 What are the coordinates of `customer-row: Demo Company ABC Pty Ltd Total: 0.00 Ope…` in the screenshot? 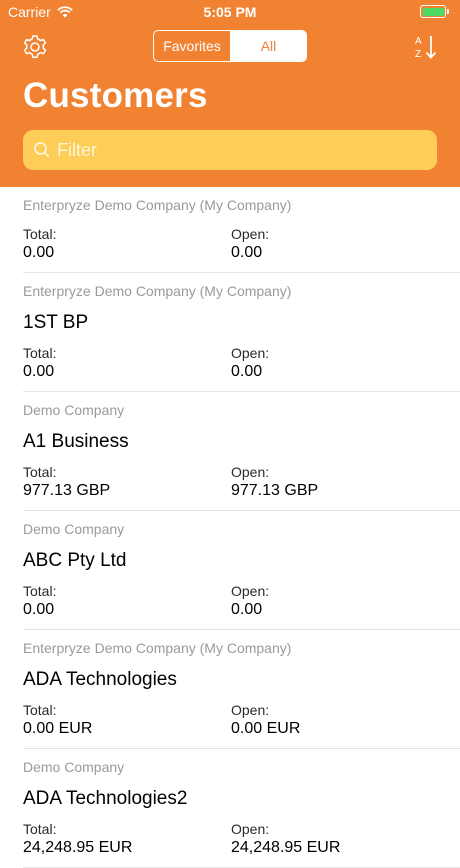 It's located at (241, 570).